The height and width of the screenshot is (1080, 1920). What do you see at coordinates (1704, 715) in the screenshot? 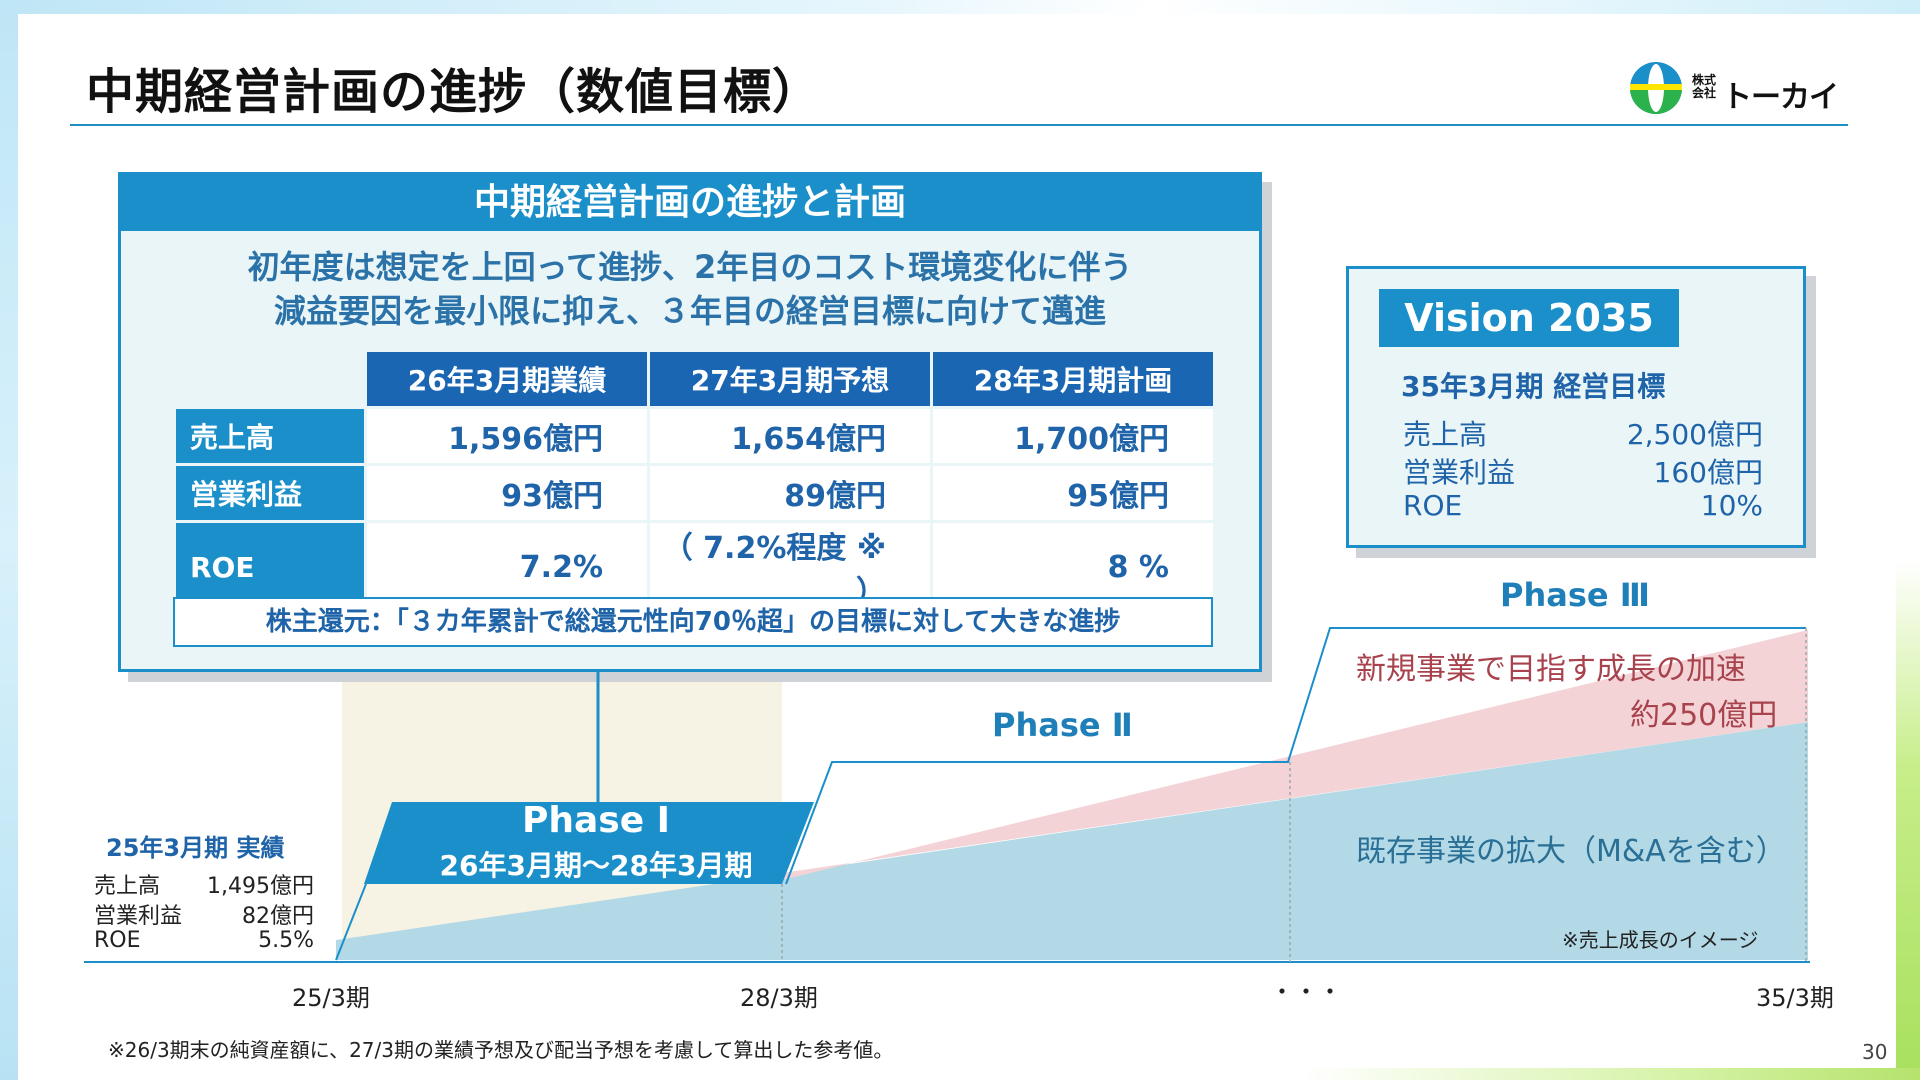
I see `new-business-amount: 約250億円` at bounding box center [1704, 715].